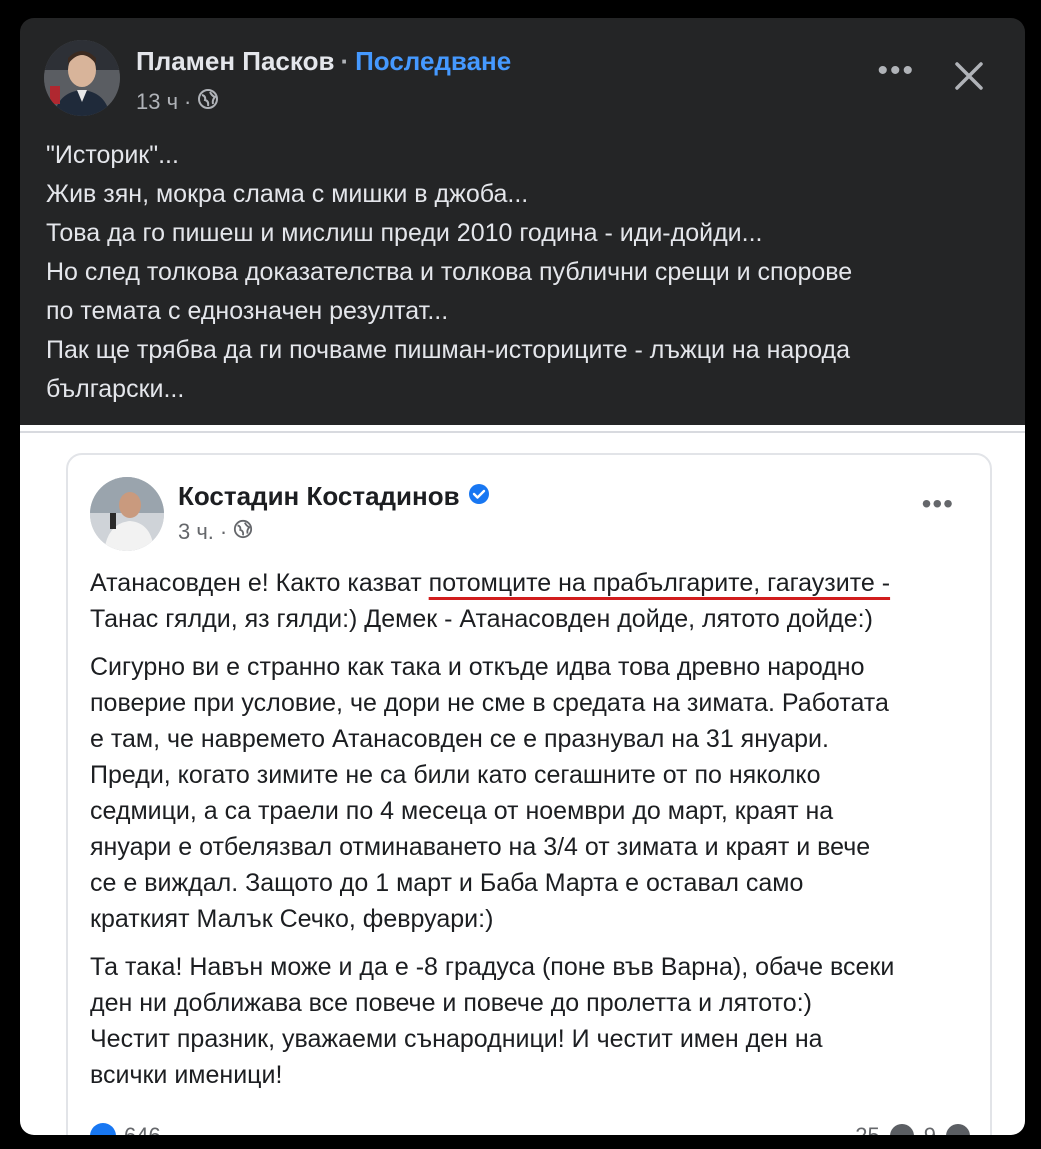 This screenshot has height=1149, width=1041. I want to click on author-avatar, so click(82, 78).